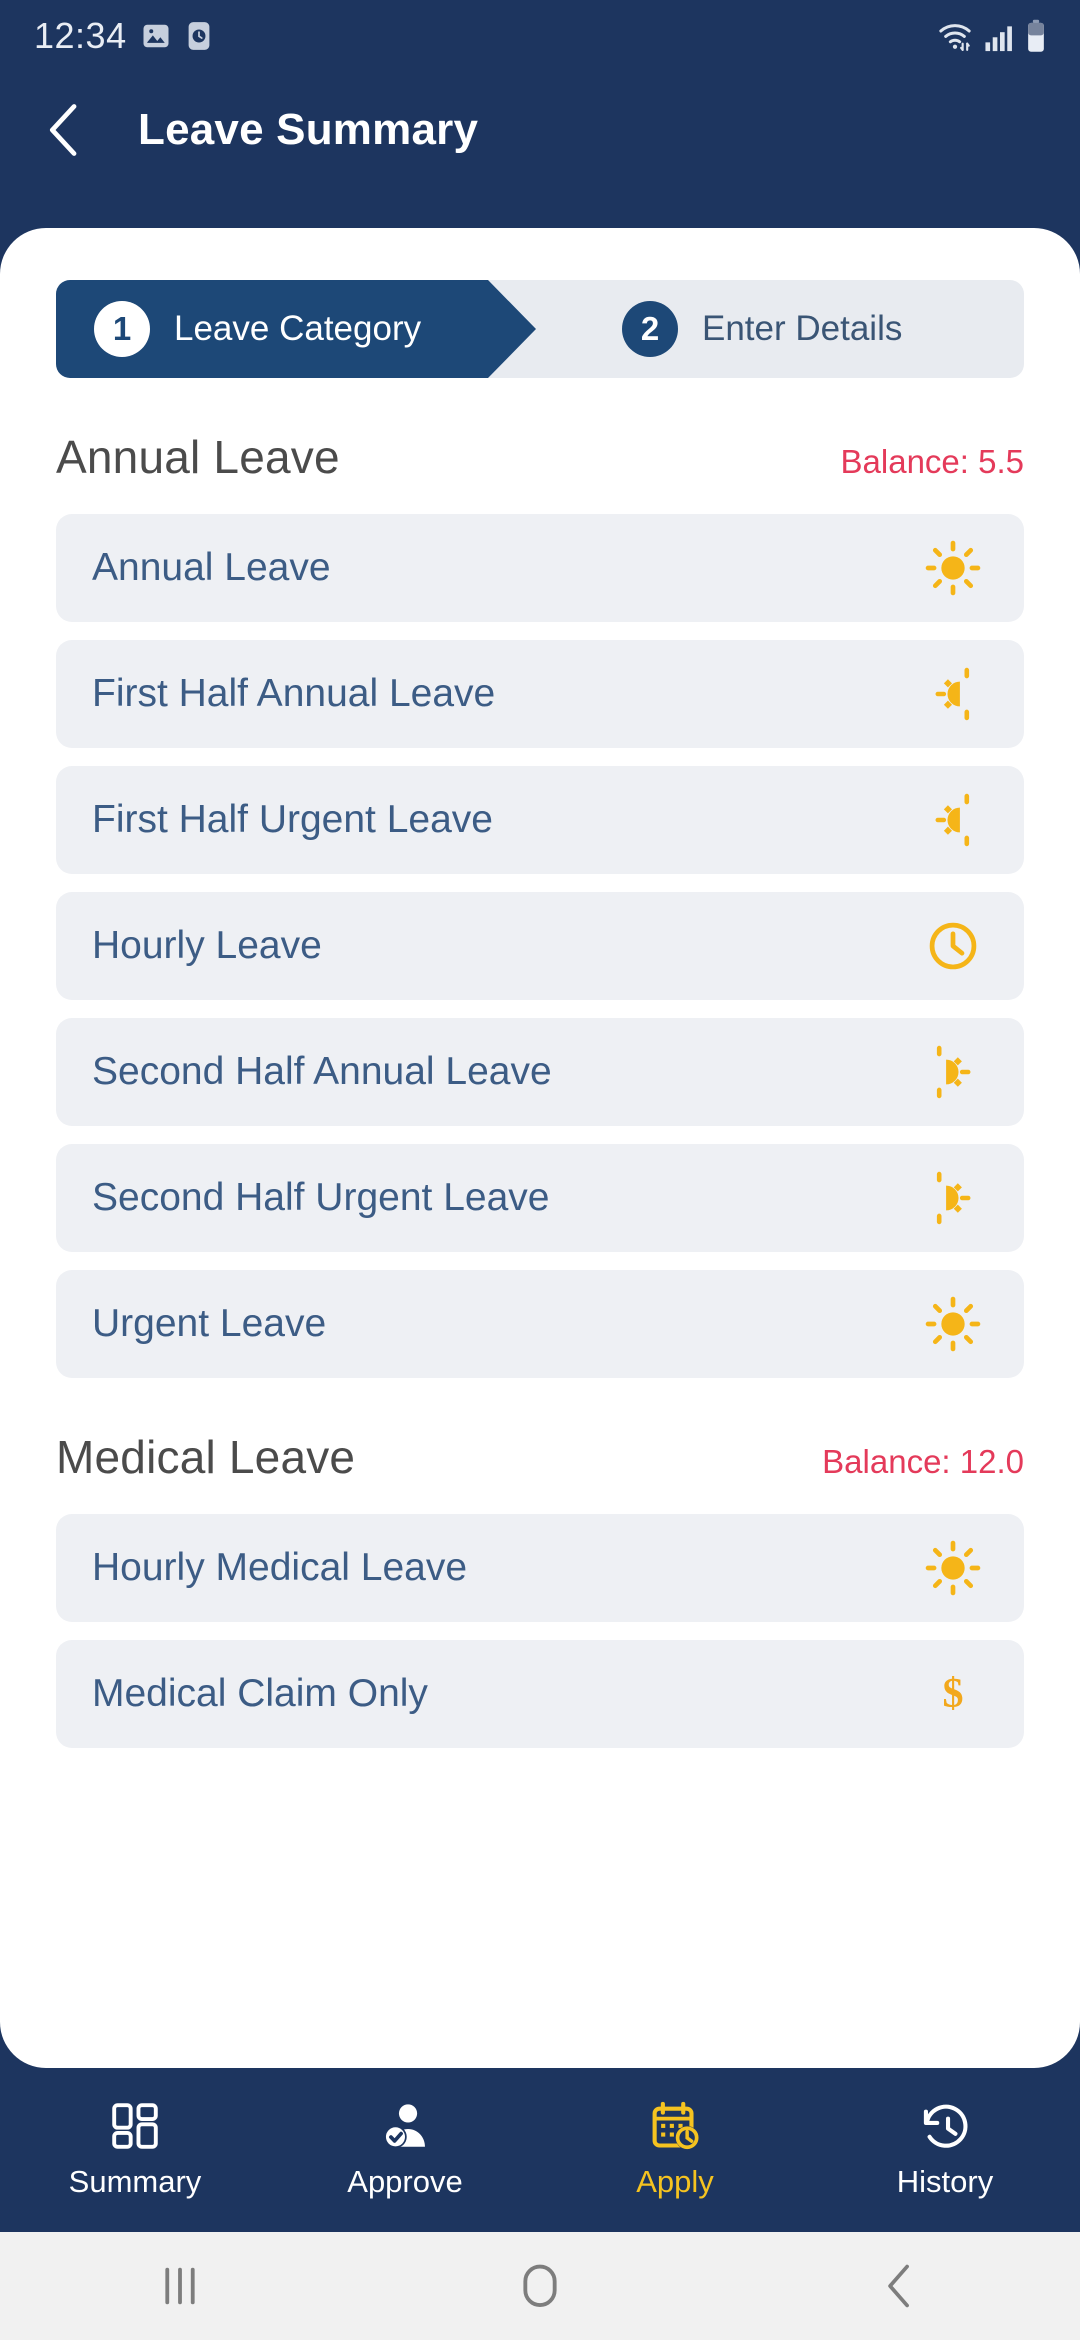 The width and height of the screenshot is (1080, 2340). I want to click on clock-widget-icon, so click(198, 36).